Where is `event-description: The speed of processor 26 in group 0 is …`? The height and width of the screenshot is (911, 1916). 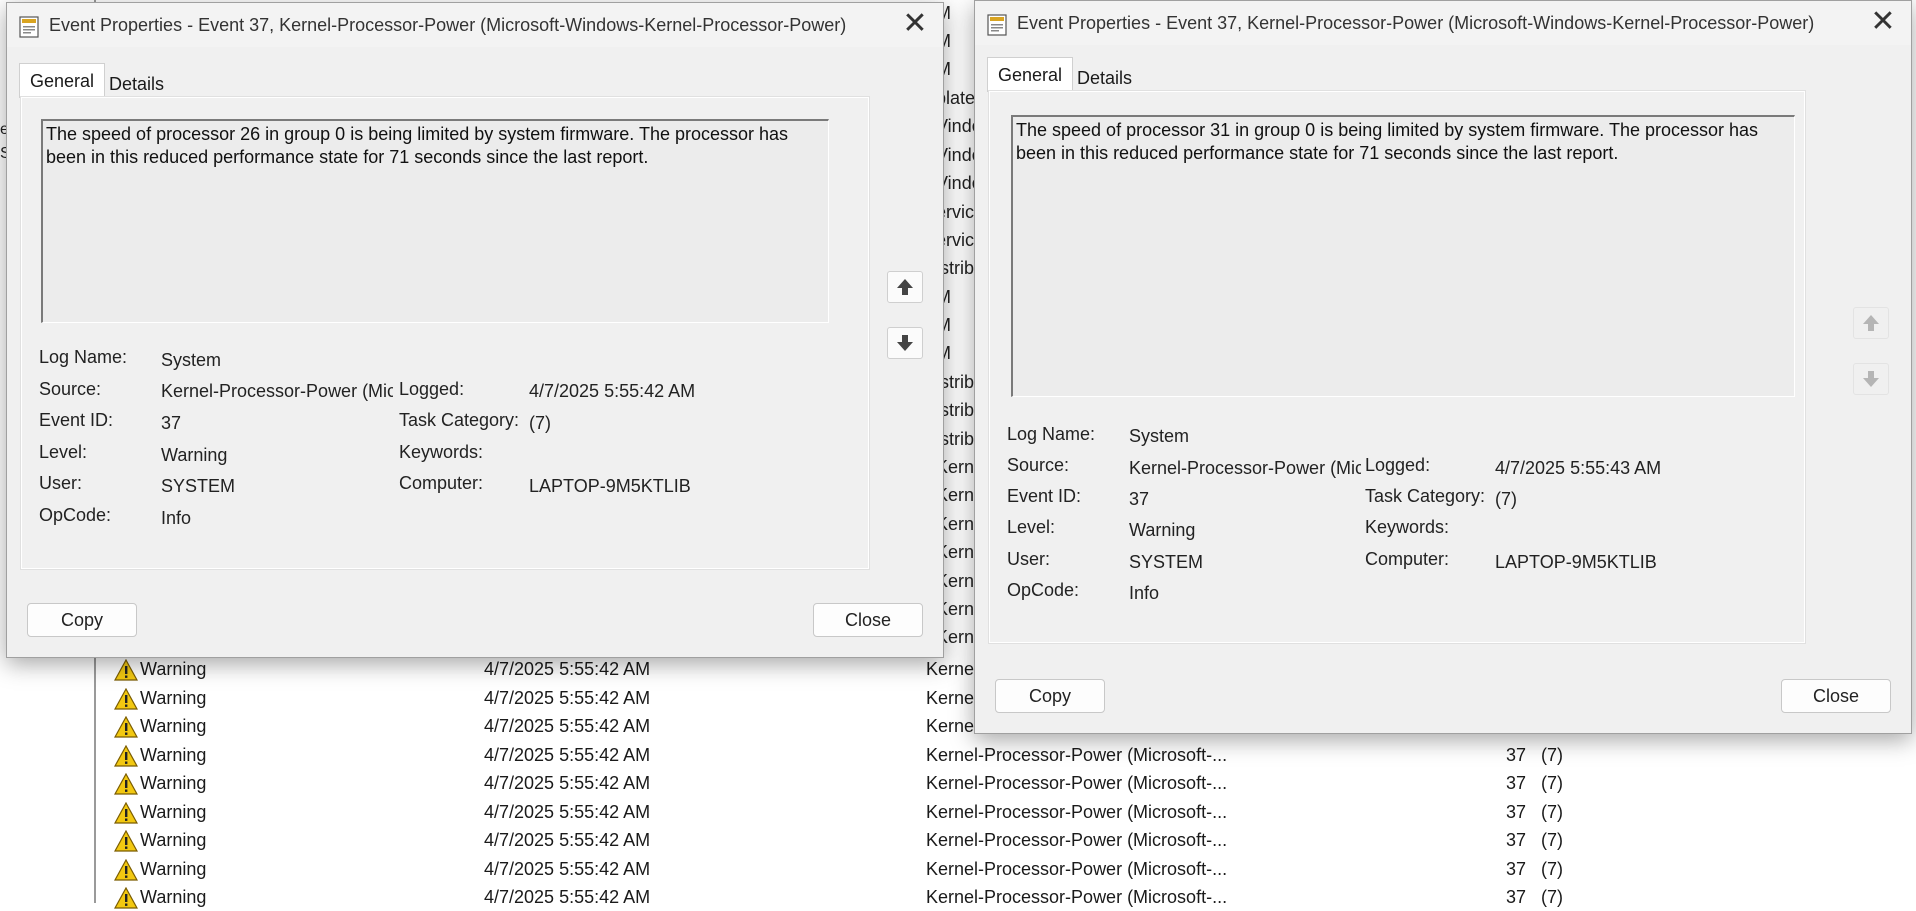
event-description: The speed of processor 26 in group 0 is … is located at coordinates (435, 221).